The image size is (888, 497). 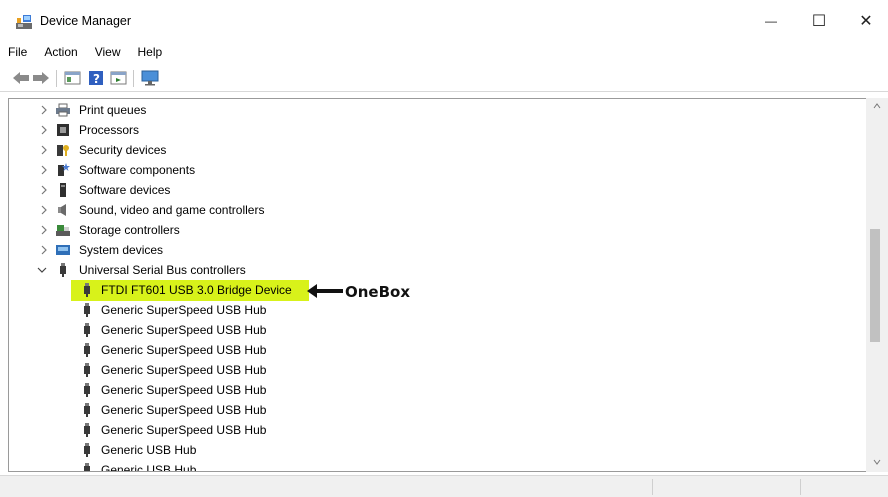 What do you see at coordinates (63, 230) in the screenshot?
I see `storage-controller-icon` at bounding box center [63, 230].